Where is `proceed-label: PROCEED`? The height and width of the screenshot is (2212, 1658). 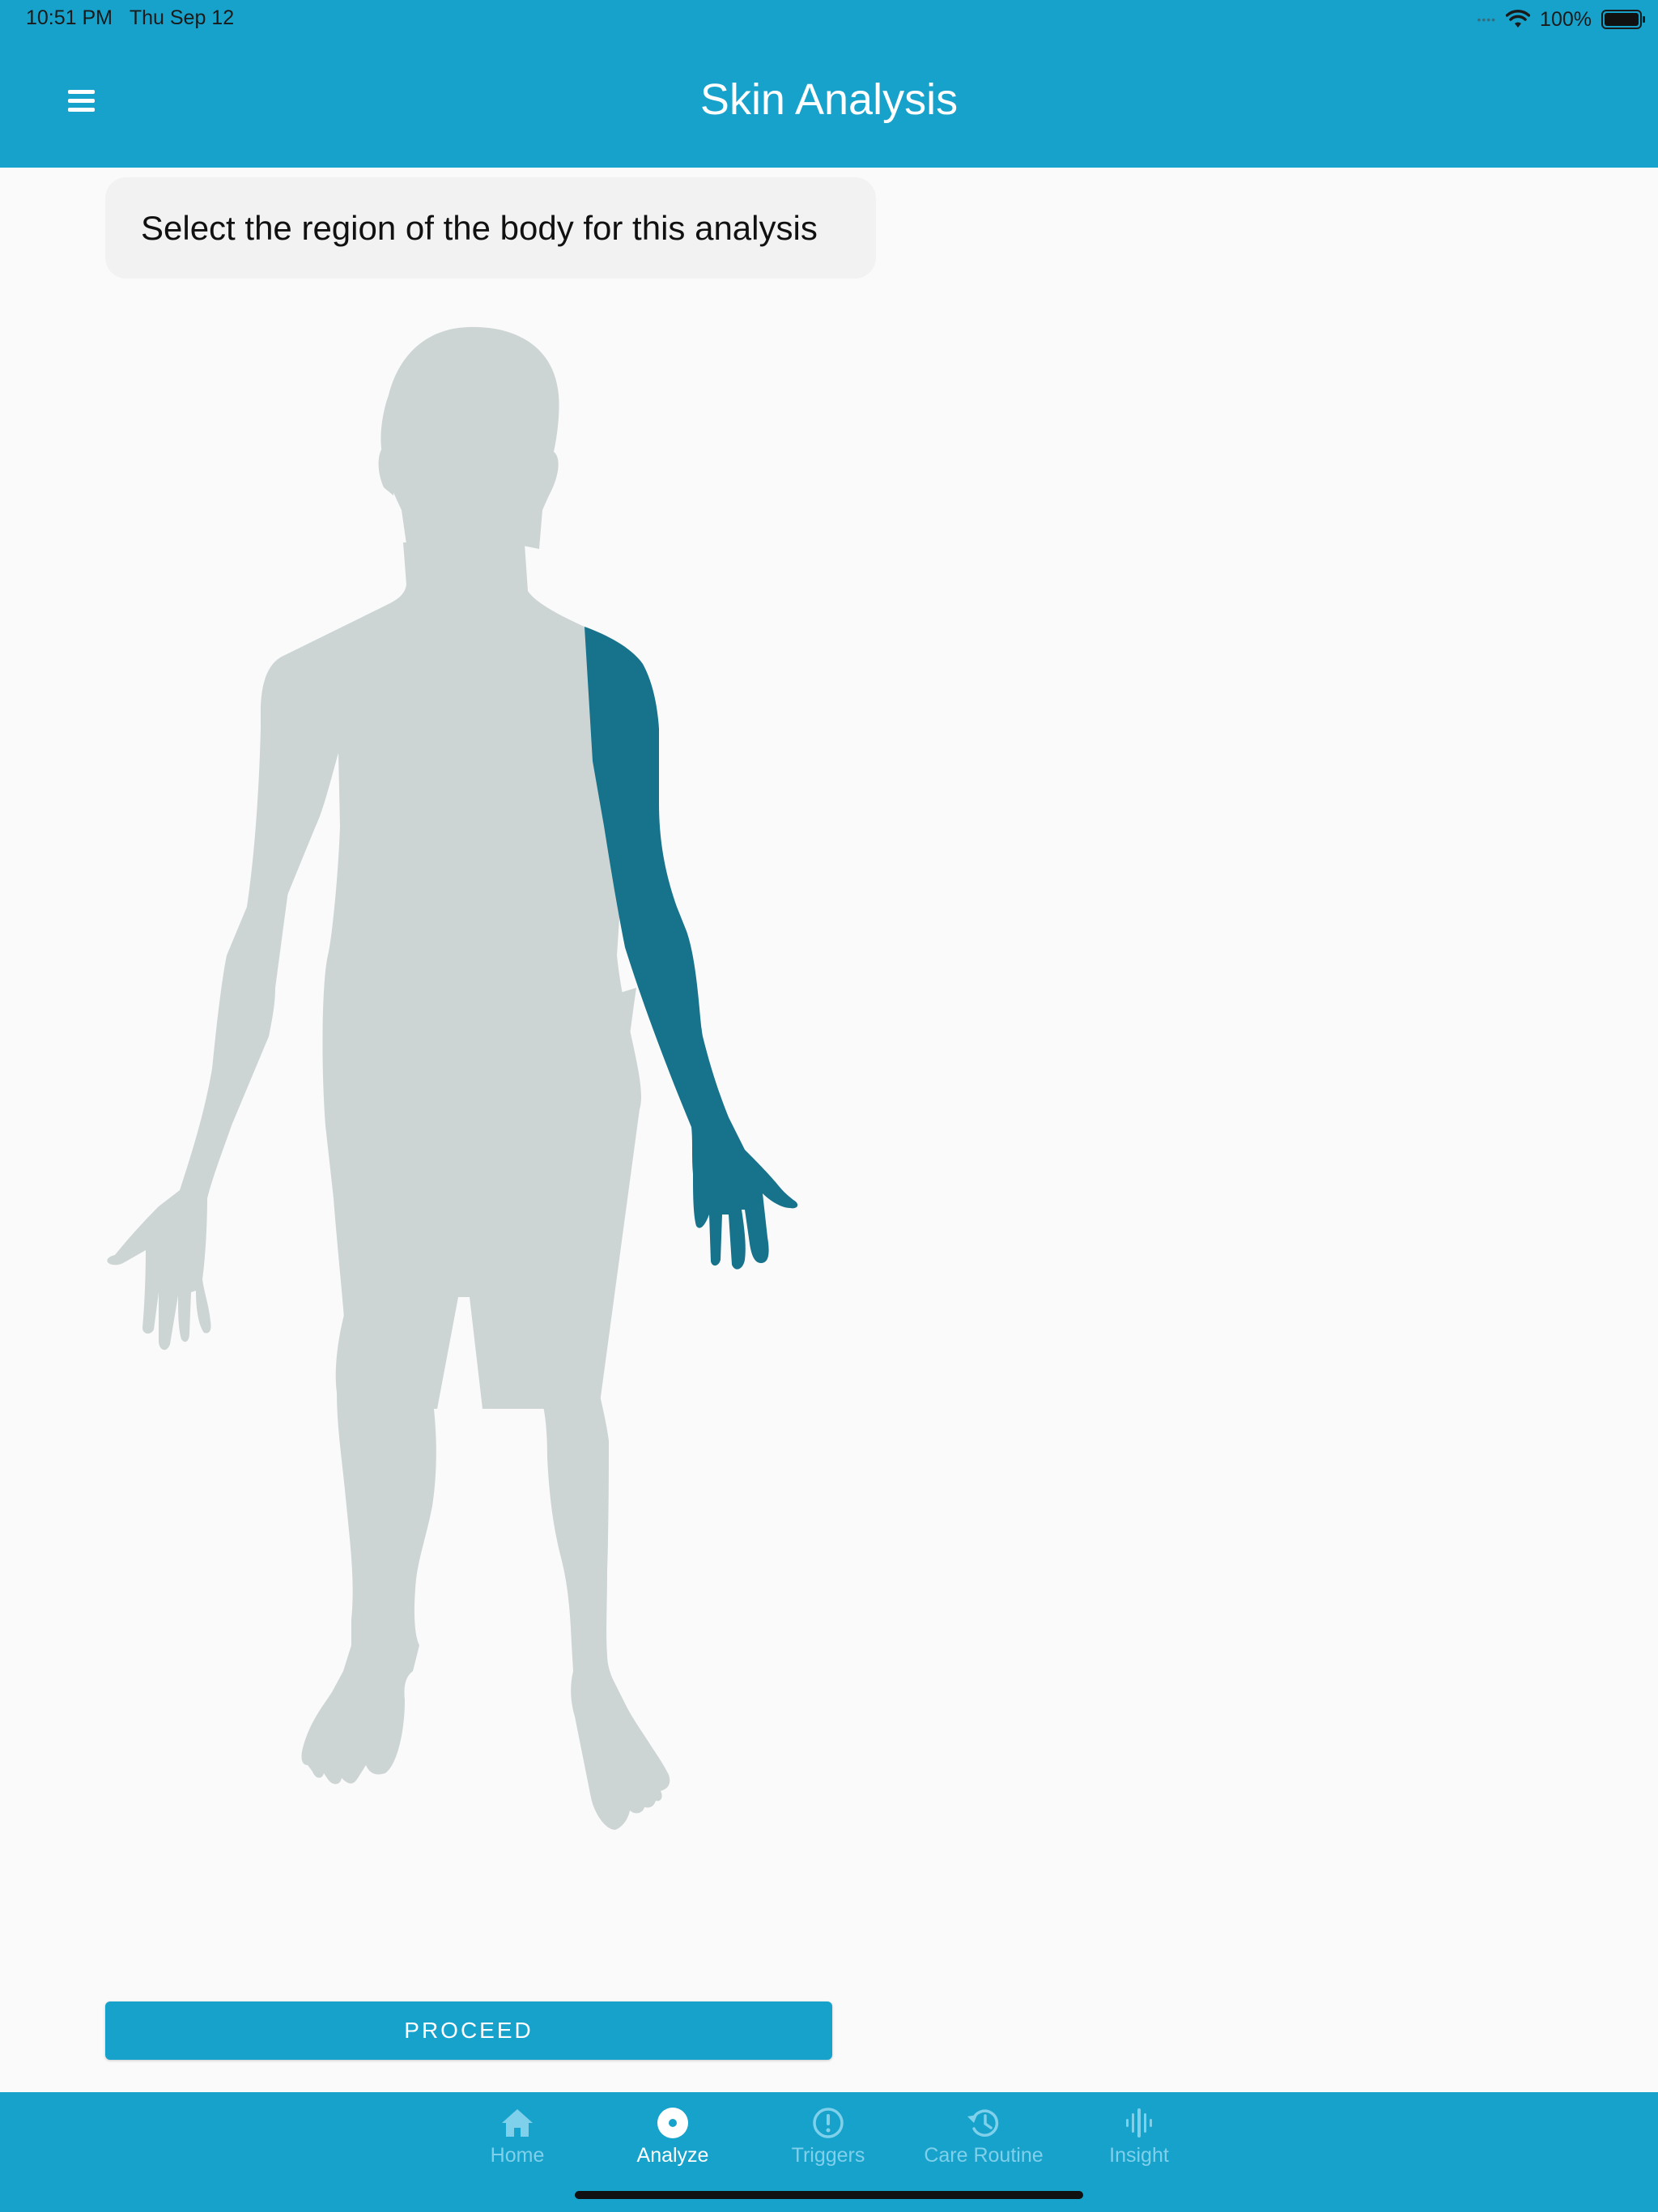
proceed-label: PROCEED is located at coordinates (469, 2031).